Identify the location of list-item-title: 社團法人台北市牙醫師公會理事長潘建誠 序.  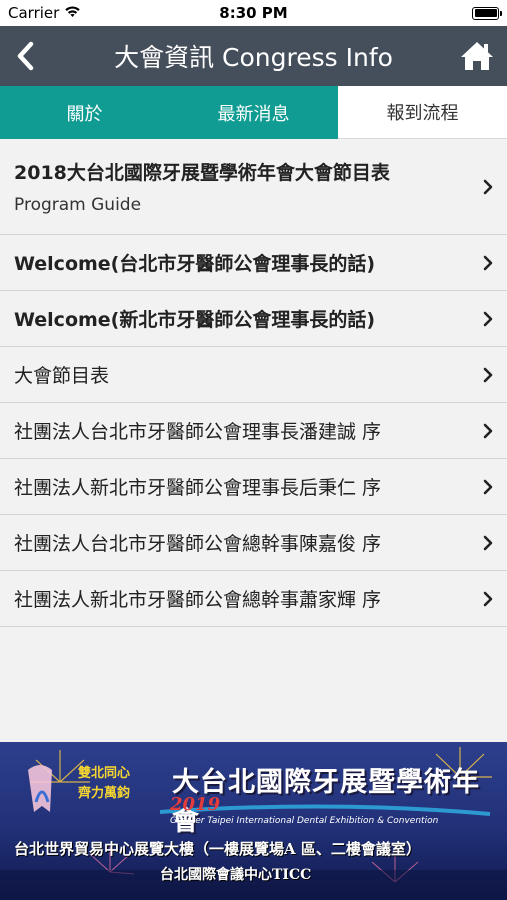
(198, 432).